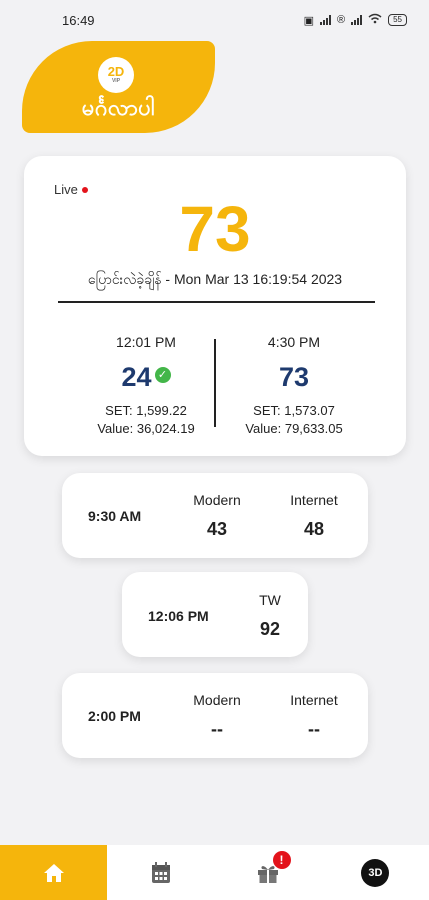 The image size is (429, 900). What do you see at coordinates (294, 342) in the screenshot?
I see `evening-time: 4:30 PM` at bounding box center [294, 342].